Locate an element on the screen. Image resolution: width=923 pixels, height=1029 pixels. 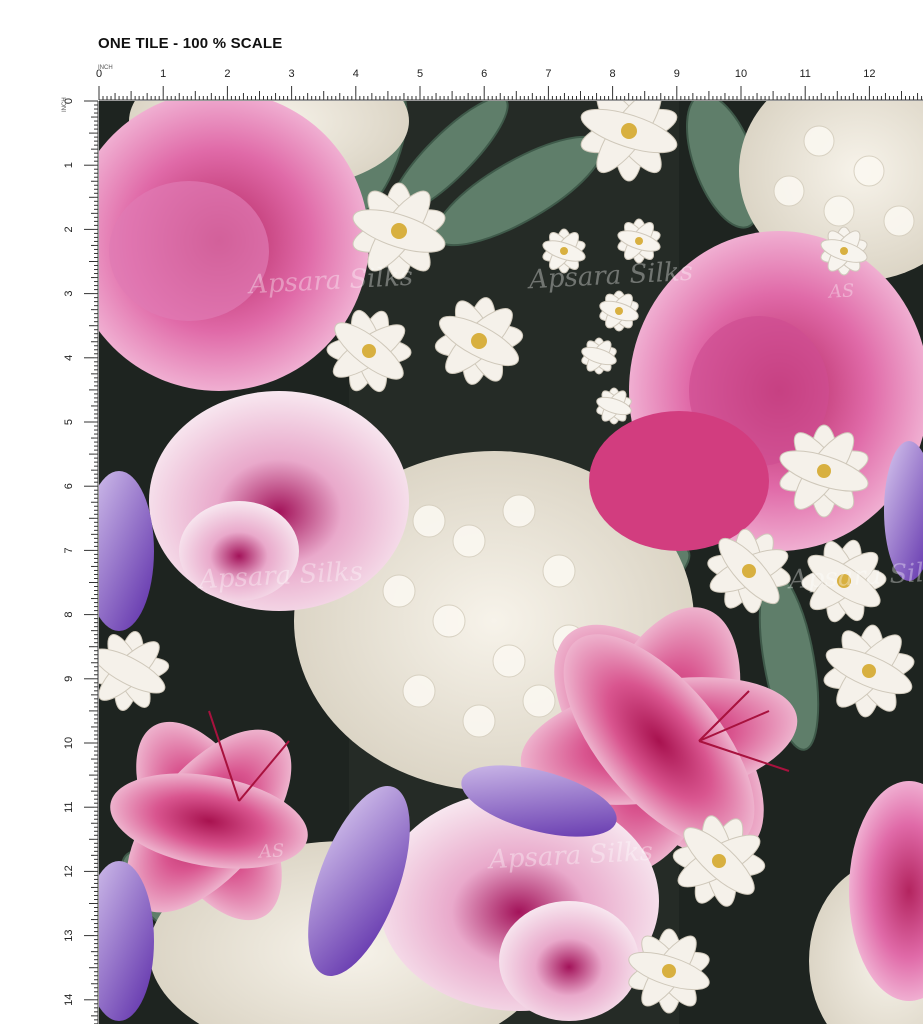
left-ruler-label: 14 is located at coordinates (69, 1000).